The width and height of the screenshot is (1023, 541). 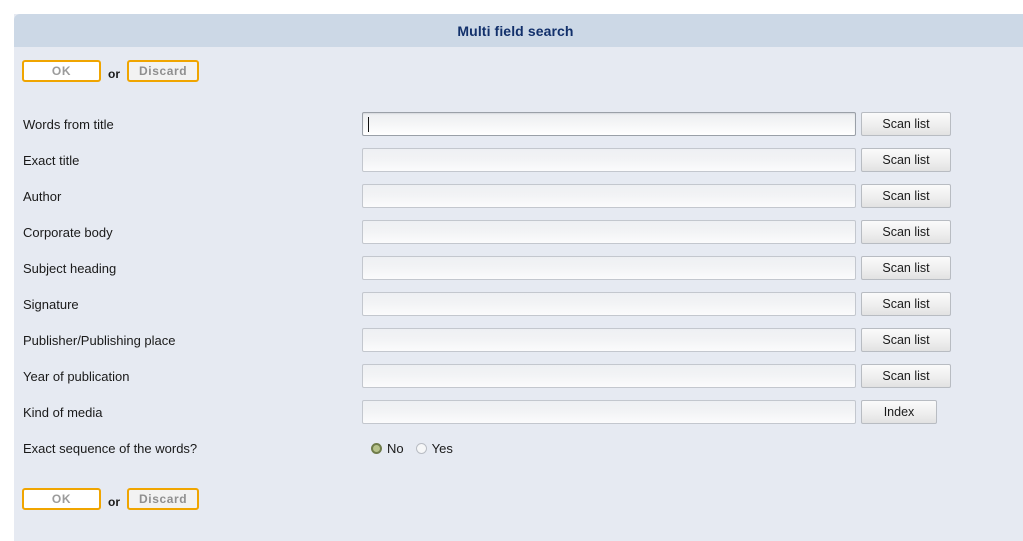 What do you see at coordinates (518, 448) in the screenshot?
I see `exact-sequence-row: Exact sequence of the words? No Yes` at bounding box center [518, 448].